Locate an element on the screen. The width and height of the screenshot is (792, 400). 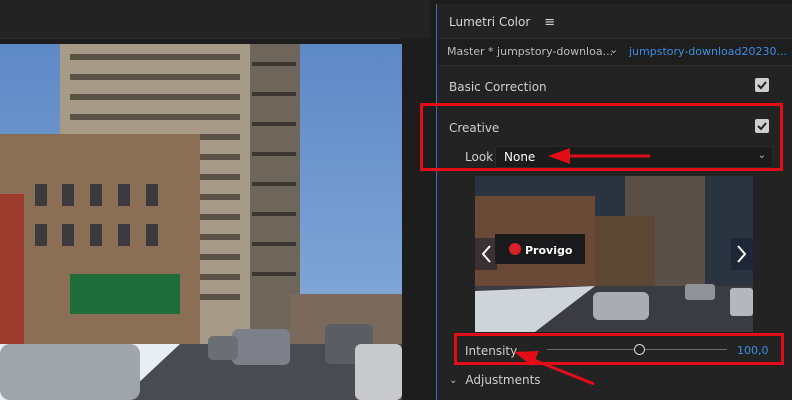
panel-header: Lumetri Color ≡ is located at coordinates (502, 22).